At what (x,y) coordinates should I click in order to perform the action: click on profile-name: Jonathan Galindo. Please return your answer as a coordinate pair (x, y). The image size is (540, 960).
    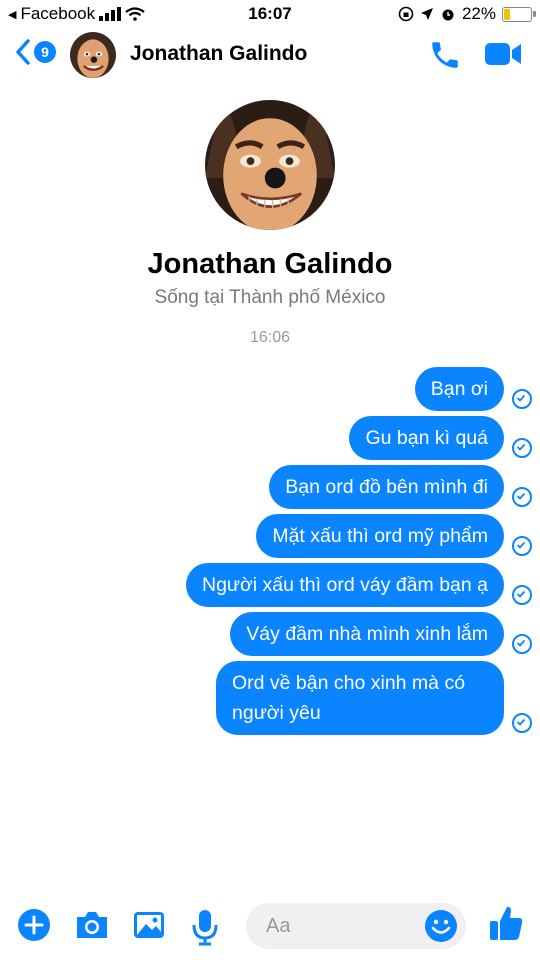
    Looking at the image, I should click on (270, 264).